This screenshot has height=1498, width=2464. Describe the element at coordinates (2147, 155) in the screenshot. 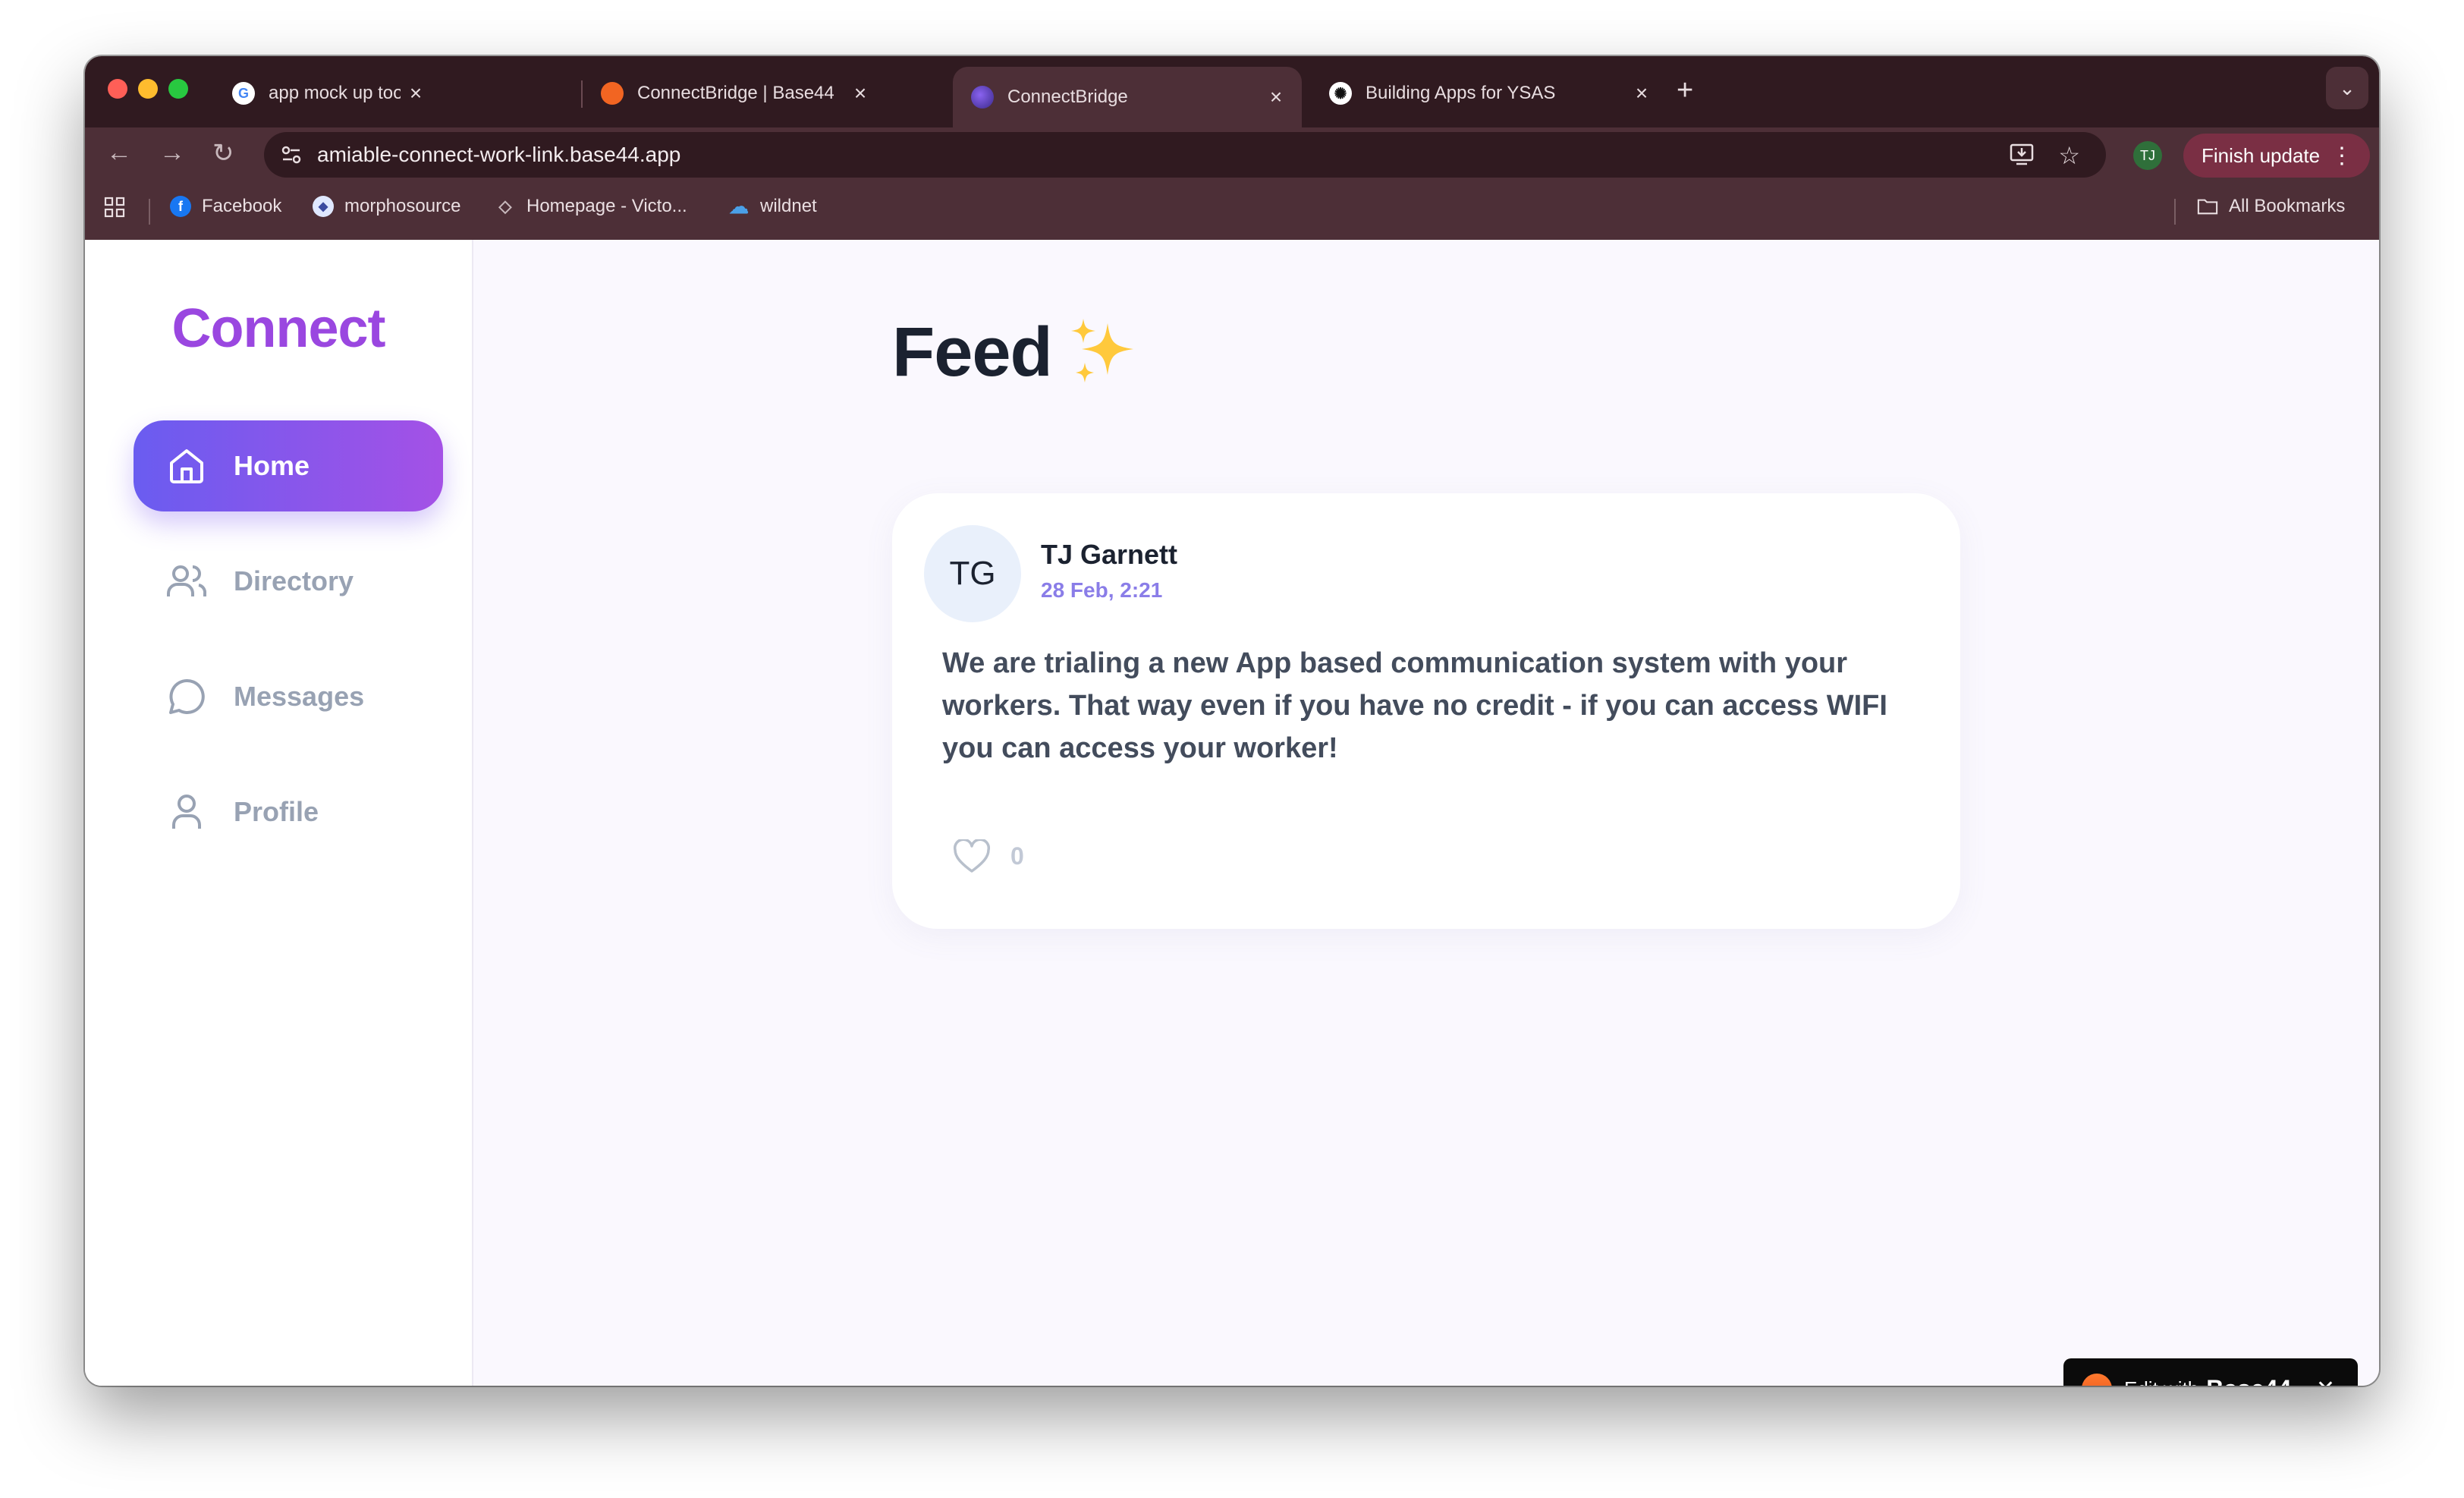

I see `profile-avatar: TJ` at that location.